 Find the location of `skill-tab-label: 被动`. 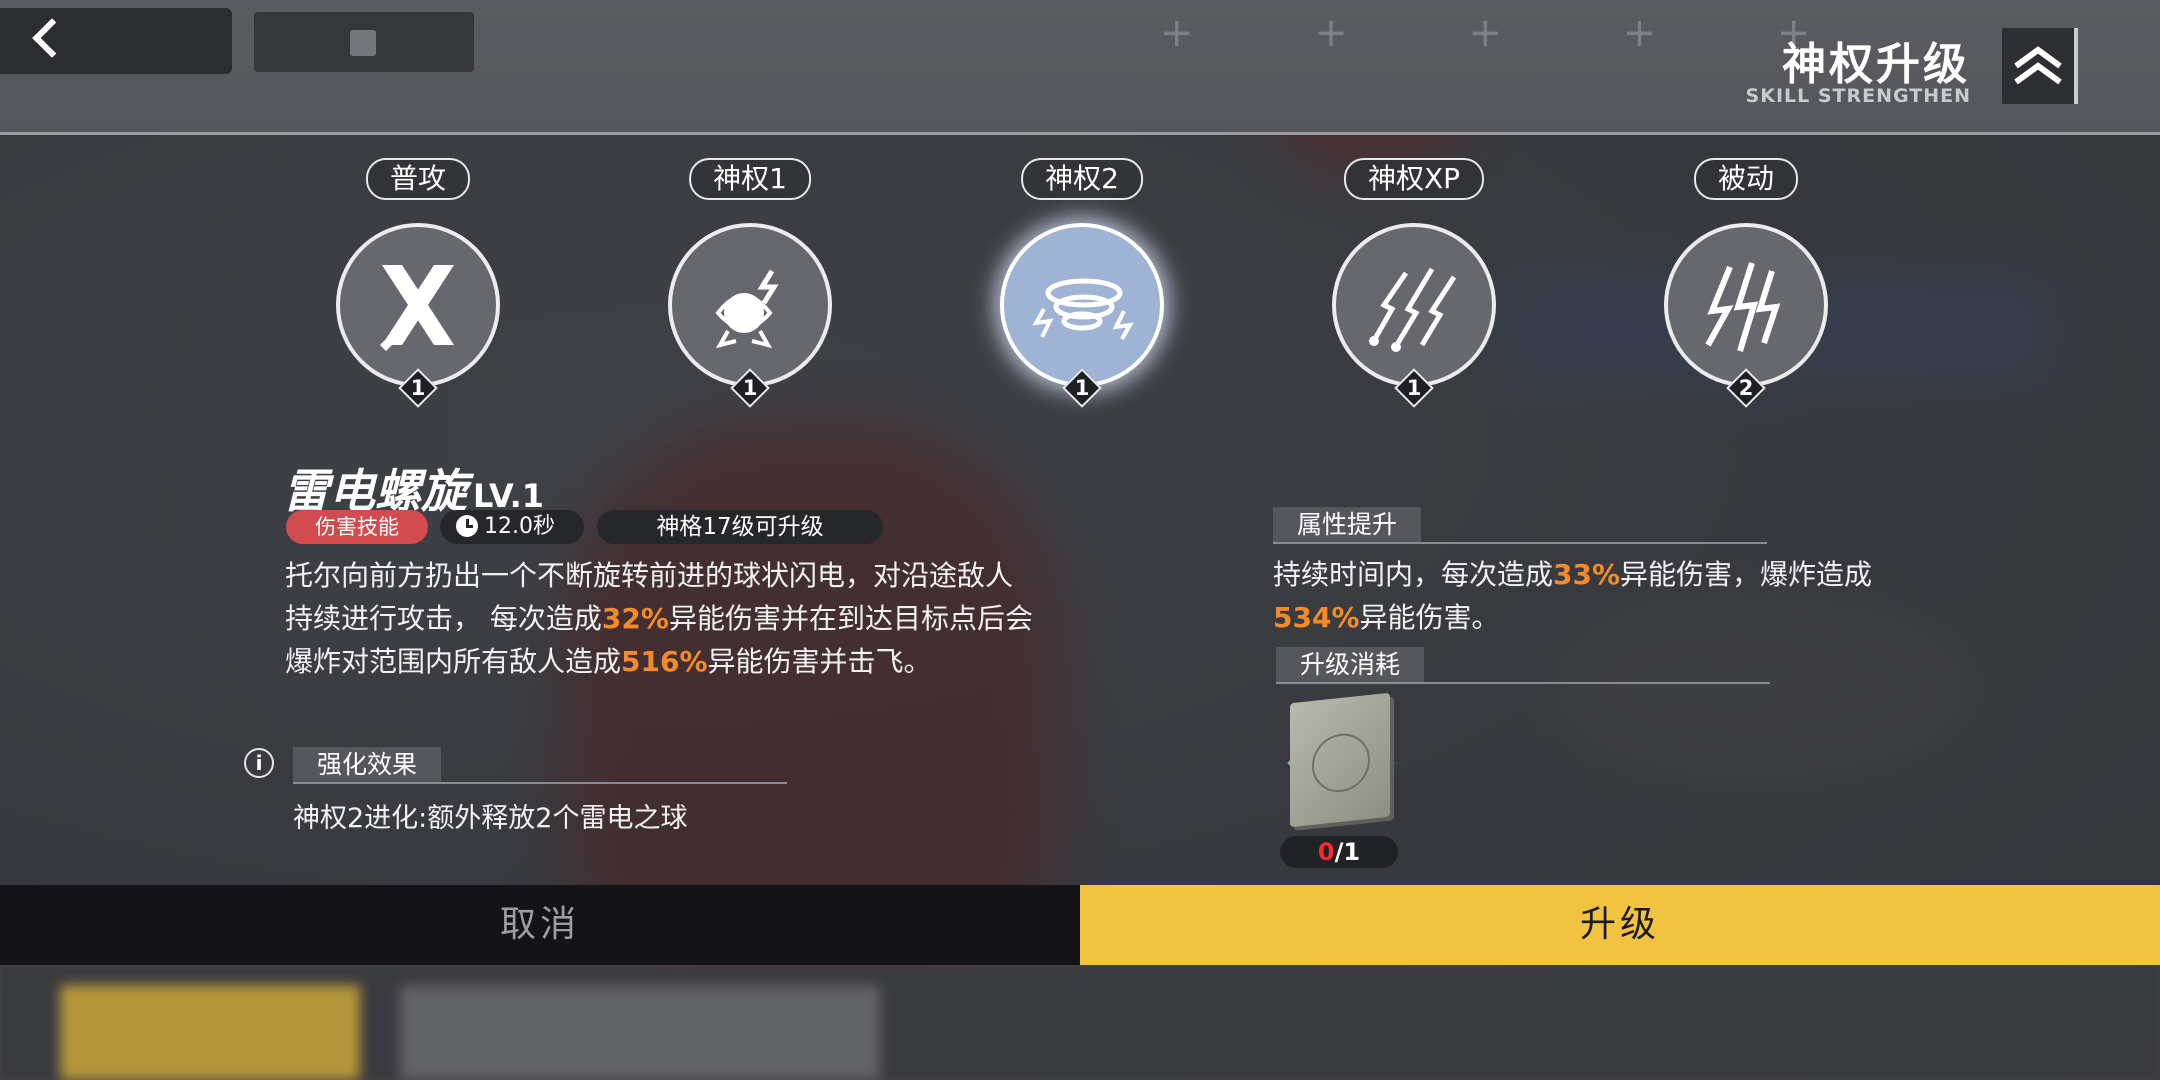

skill-tab-label: 被动 is located at coordinates (1746, 179).